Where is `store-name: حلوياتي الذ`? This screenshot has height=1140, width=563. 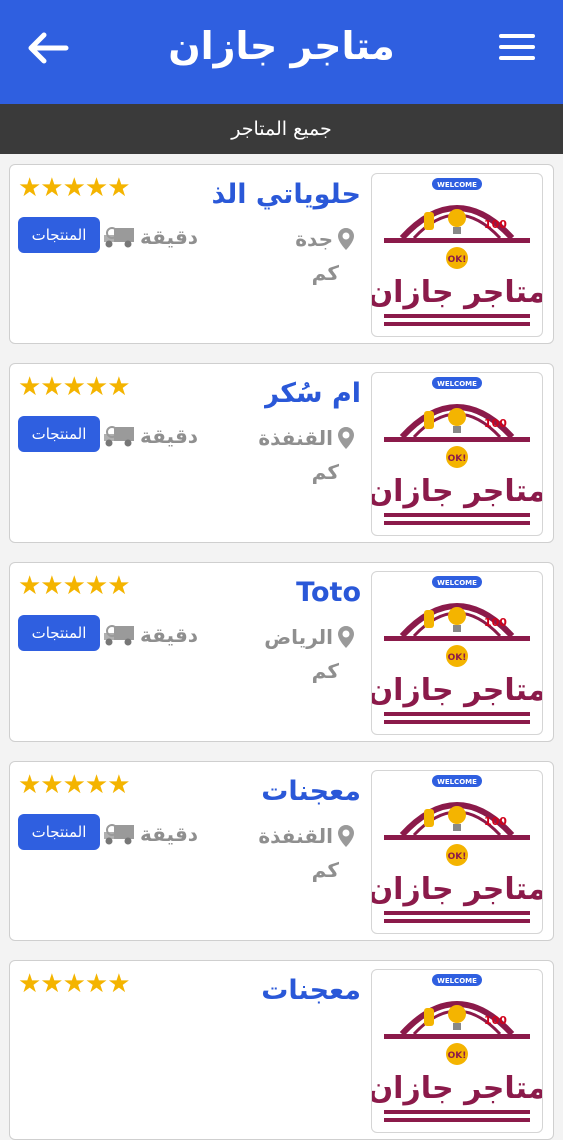
store-name: حلوياتي الذ is located at coordinates (286, 194).